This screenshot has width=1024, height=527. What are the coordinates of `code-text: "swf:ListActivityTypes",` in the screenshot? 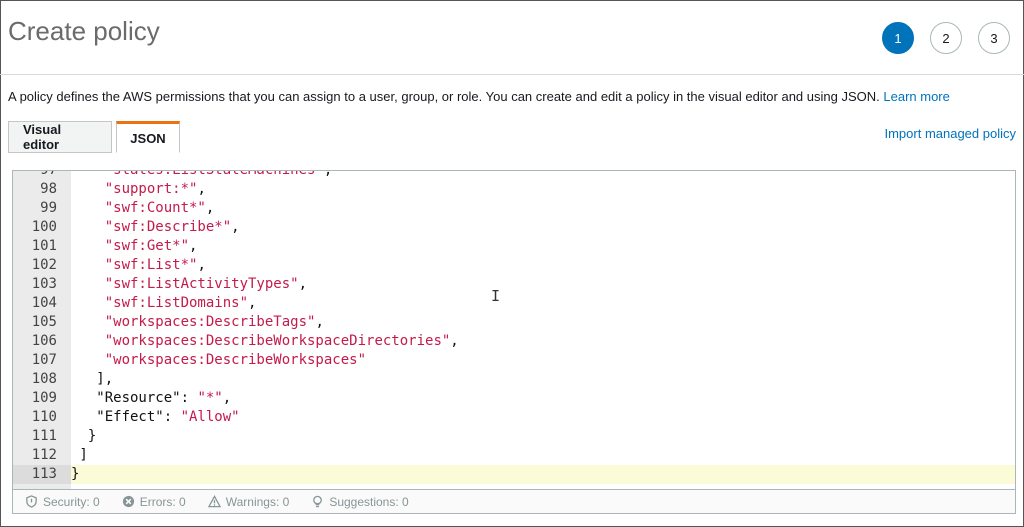 It's located at (206, 284).